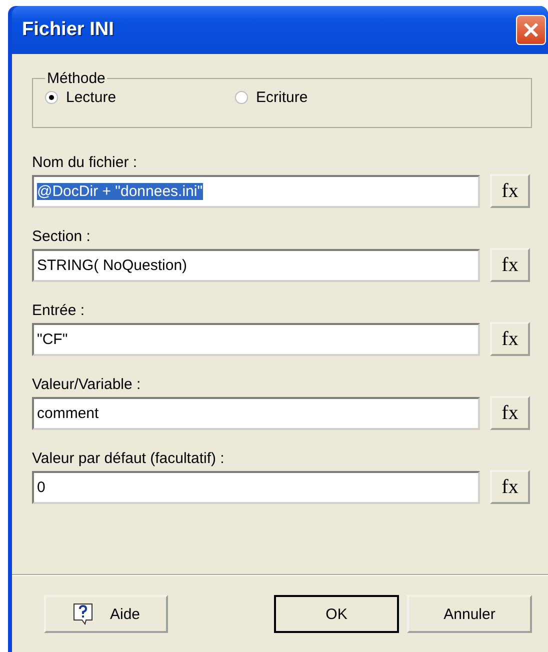 The image size is (548, 652). What do you see at coordinates (76, 78) in the screenshot?
I see `group-label: Méthode` at bounding box center [76, 78].